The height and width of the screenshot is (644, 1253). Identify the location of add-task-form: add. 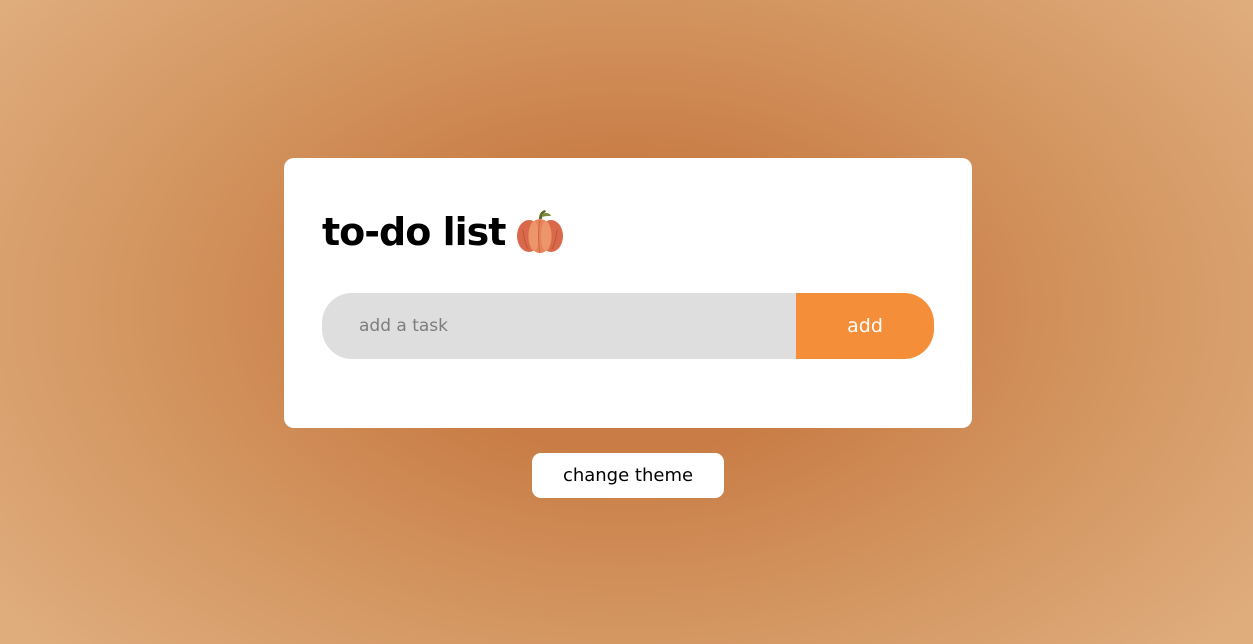
(628, 326).